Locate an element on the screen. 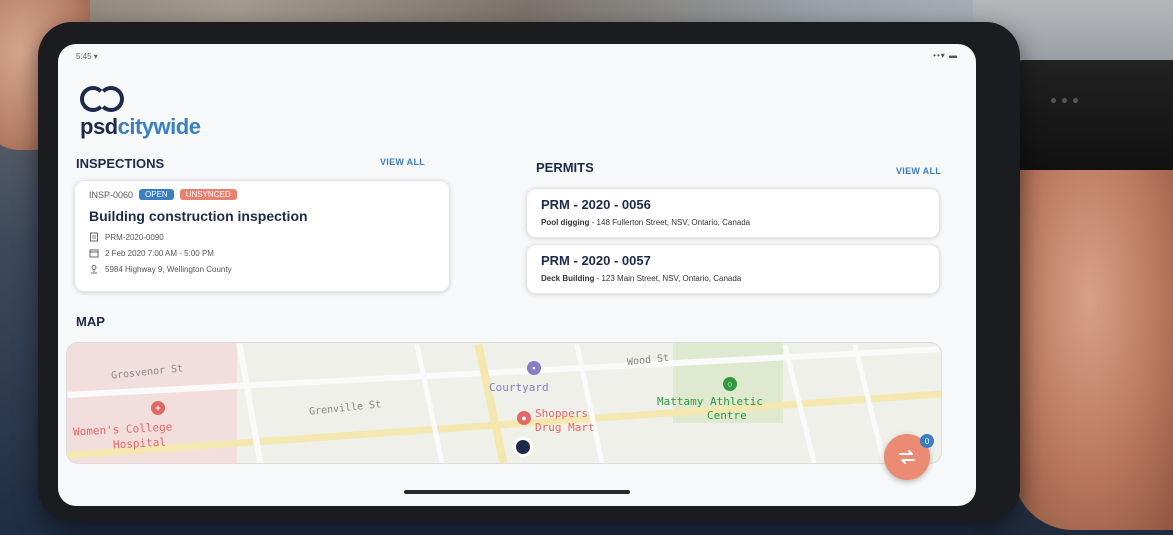  poi-label: Drug Mart is located at coordinates (565, 427).